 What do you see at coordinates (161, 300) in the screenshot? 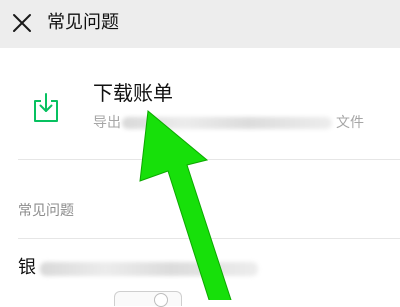
I see `partial-icon` at bounding box center [161, 300].